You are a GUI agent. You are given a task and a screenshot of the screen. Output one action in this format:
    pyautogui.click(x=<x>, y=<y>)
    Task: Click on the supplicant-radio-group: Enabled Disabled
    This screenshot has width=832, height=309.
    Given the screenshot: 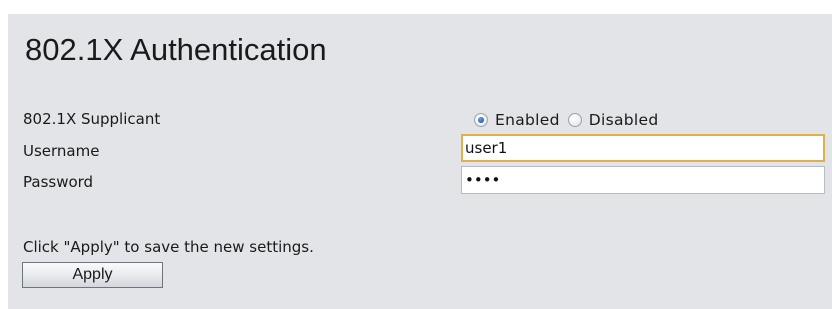 What is the action you would take?
    pyautogui.click(x=570, y=120)
    